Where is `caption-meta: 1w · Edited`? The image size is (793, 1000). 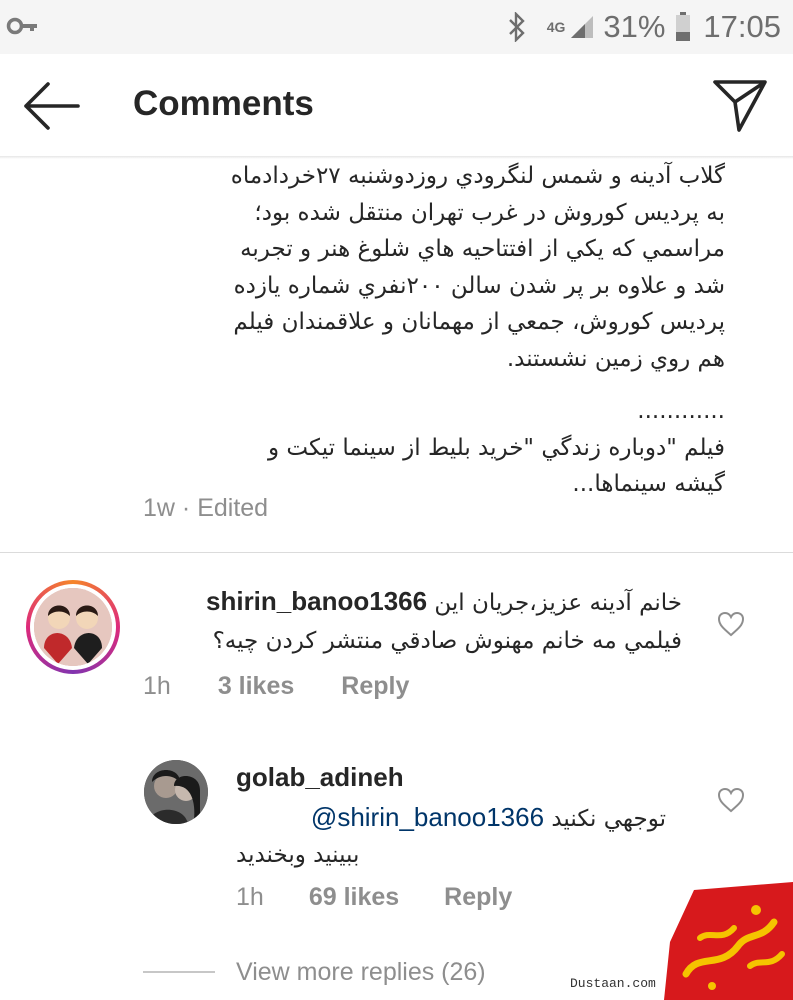
caption-meta: 1w · Edited is located at coordinates (205, 508).